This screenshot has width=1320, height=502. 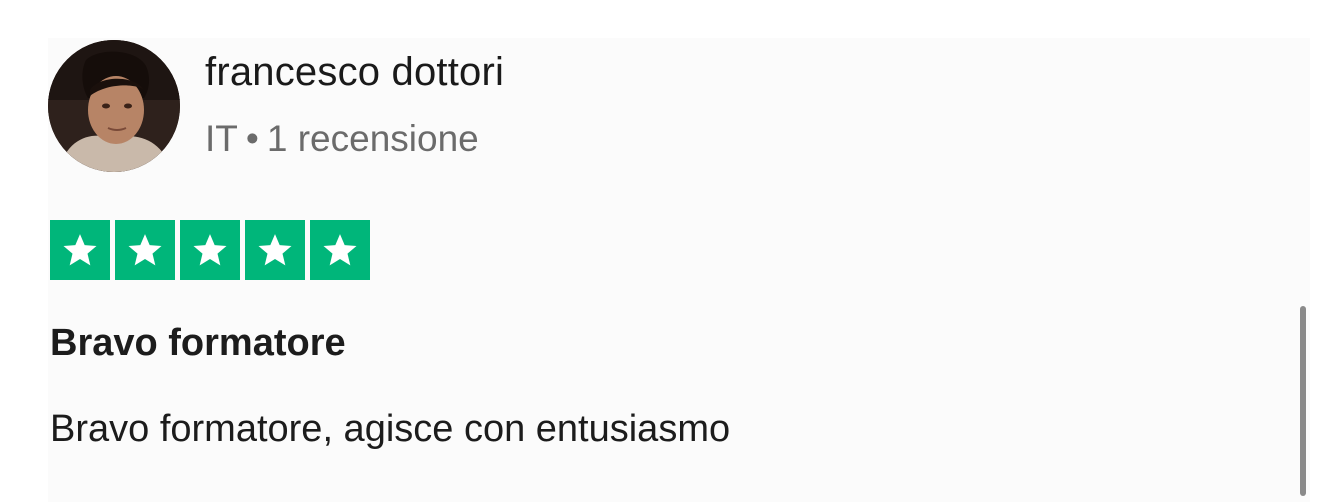 I want to click on review-title: Bravo formatore, so click(x=198, y=343).